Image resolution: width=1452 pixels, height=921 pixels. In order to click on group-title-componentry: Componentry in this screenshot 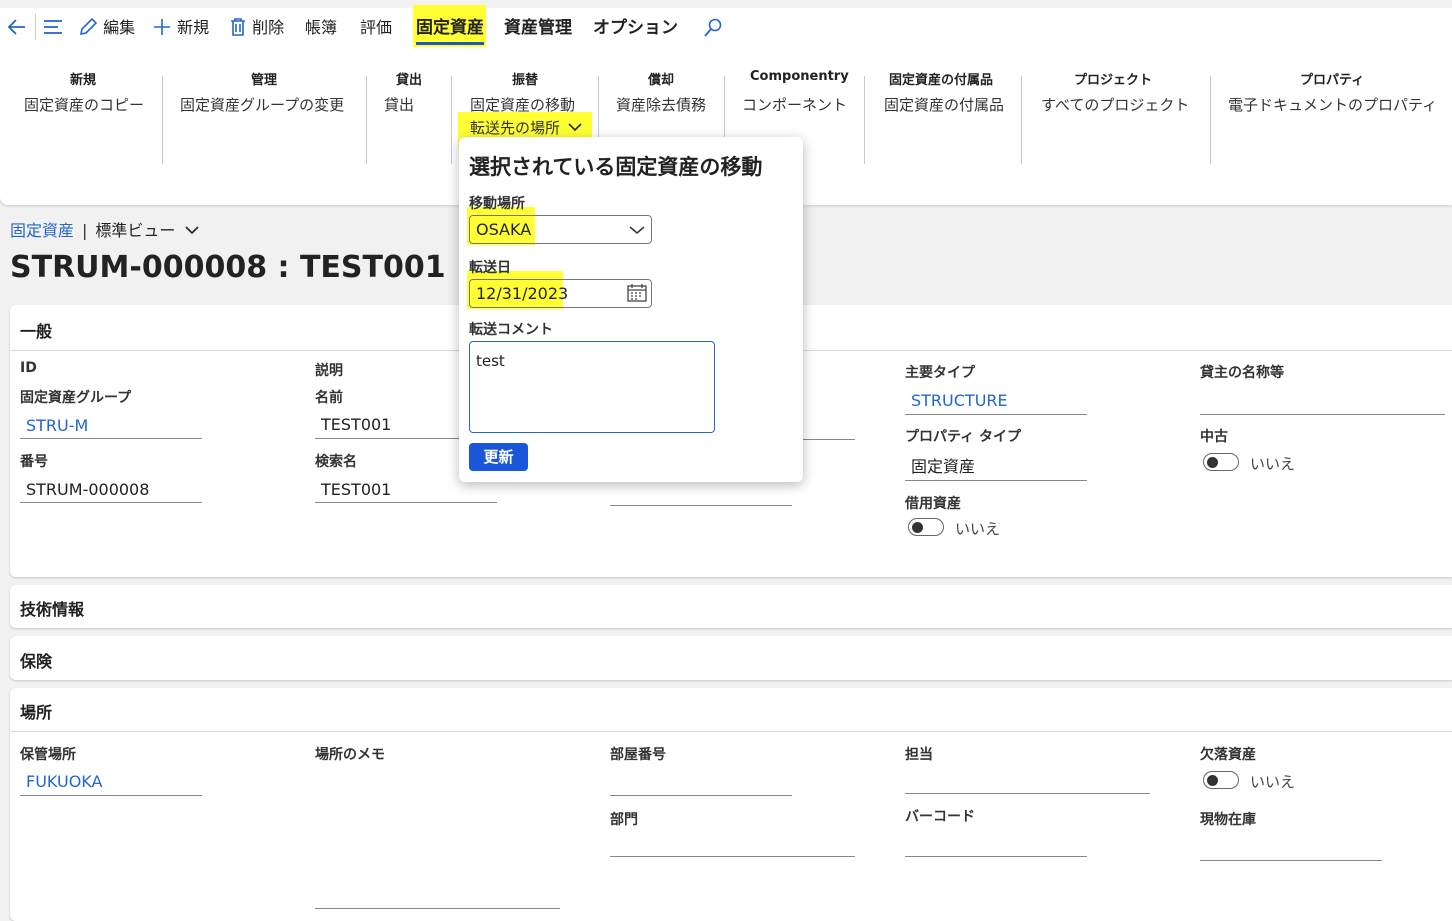, I will do `click(799, 76)`.